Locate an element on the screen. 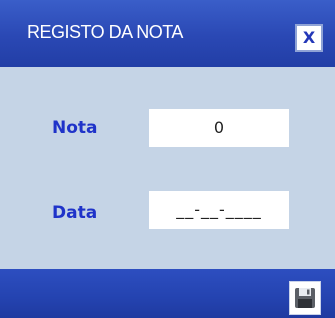  save-button is located at coordinates (305, 298).